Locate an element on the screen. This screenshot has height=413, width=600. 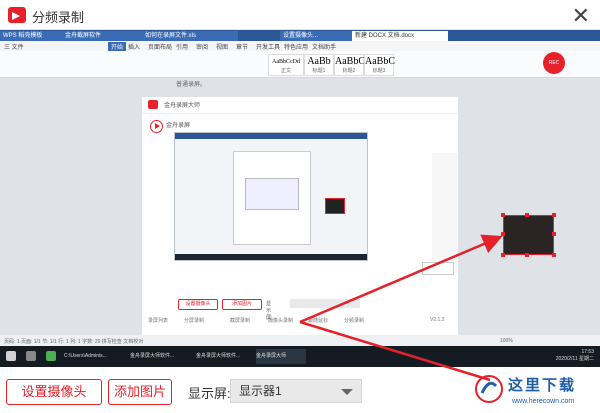
close-button: ✕ is located at coordinates (581, 16).